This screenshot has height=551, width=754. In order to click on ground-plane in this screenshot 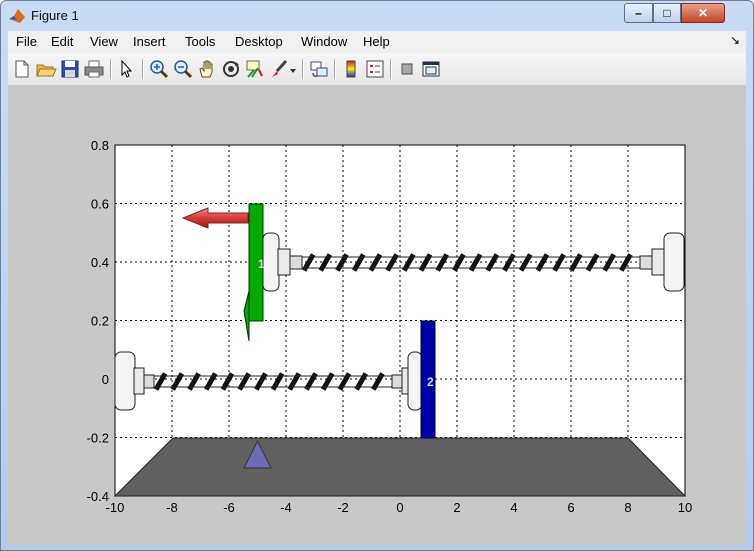, I will do `click(400, 467)`.